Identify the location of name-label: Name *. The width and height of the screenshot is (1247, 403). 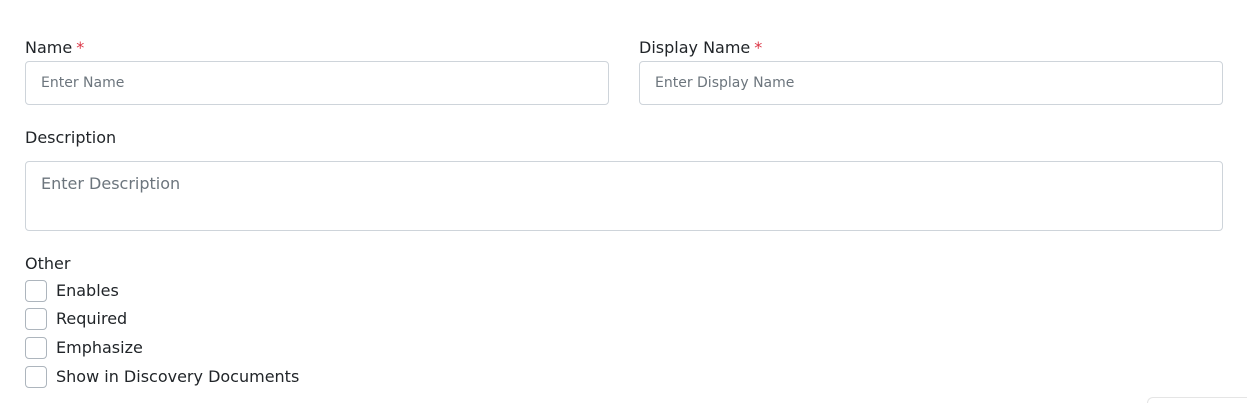
(54, 48).